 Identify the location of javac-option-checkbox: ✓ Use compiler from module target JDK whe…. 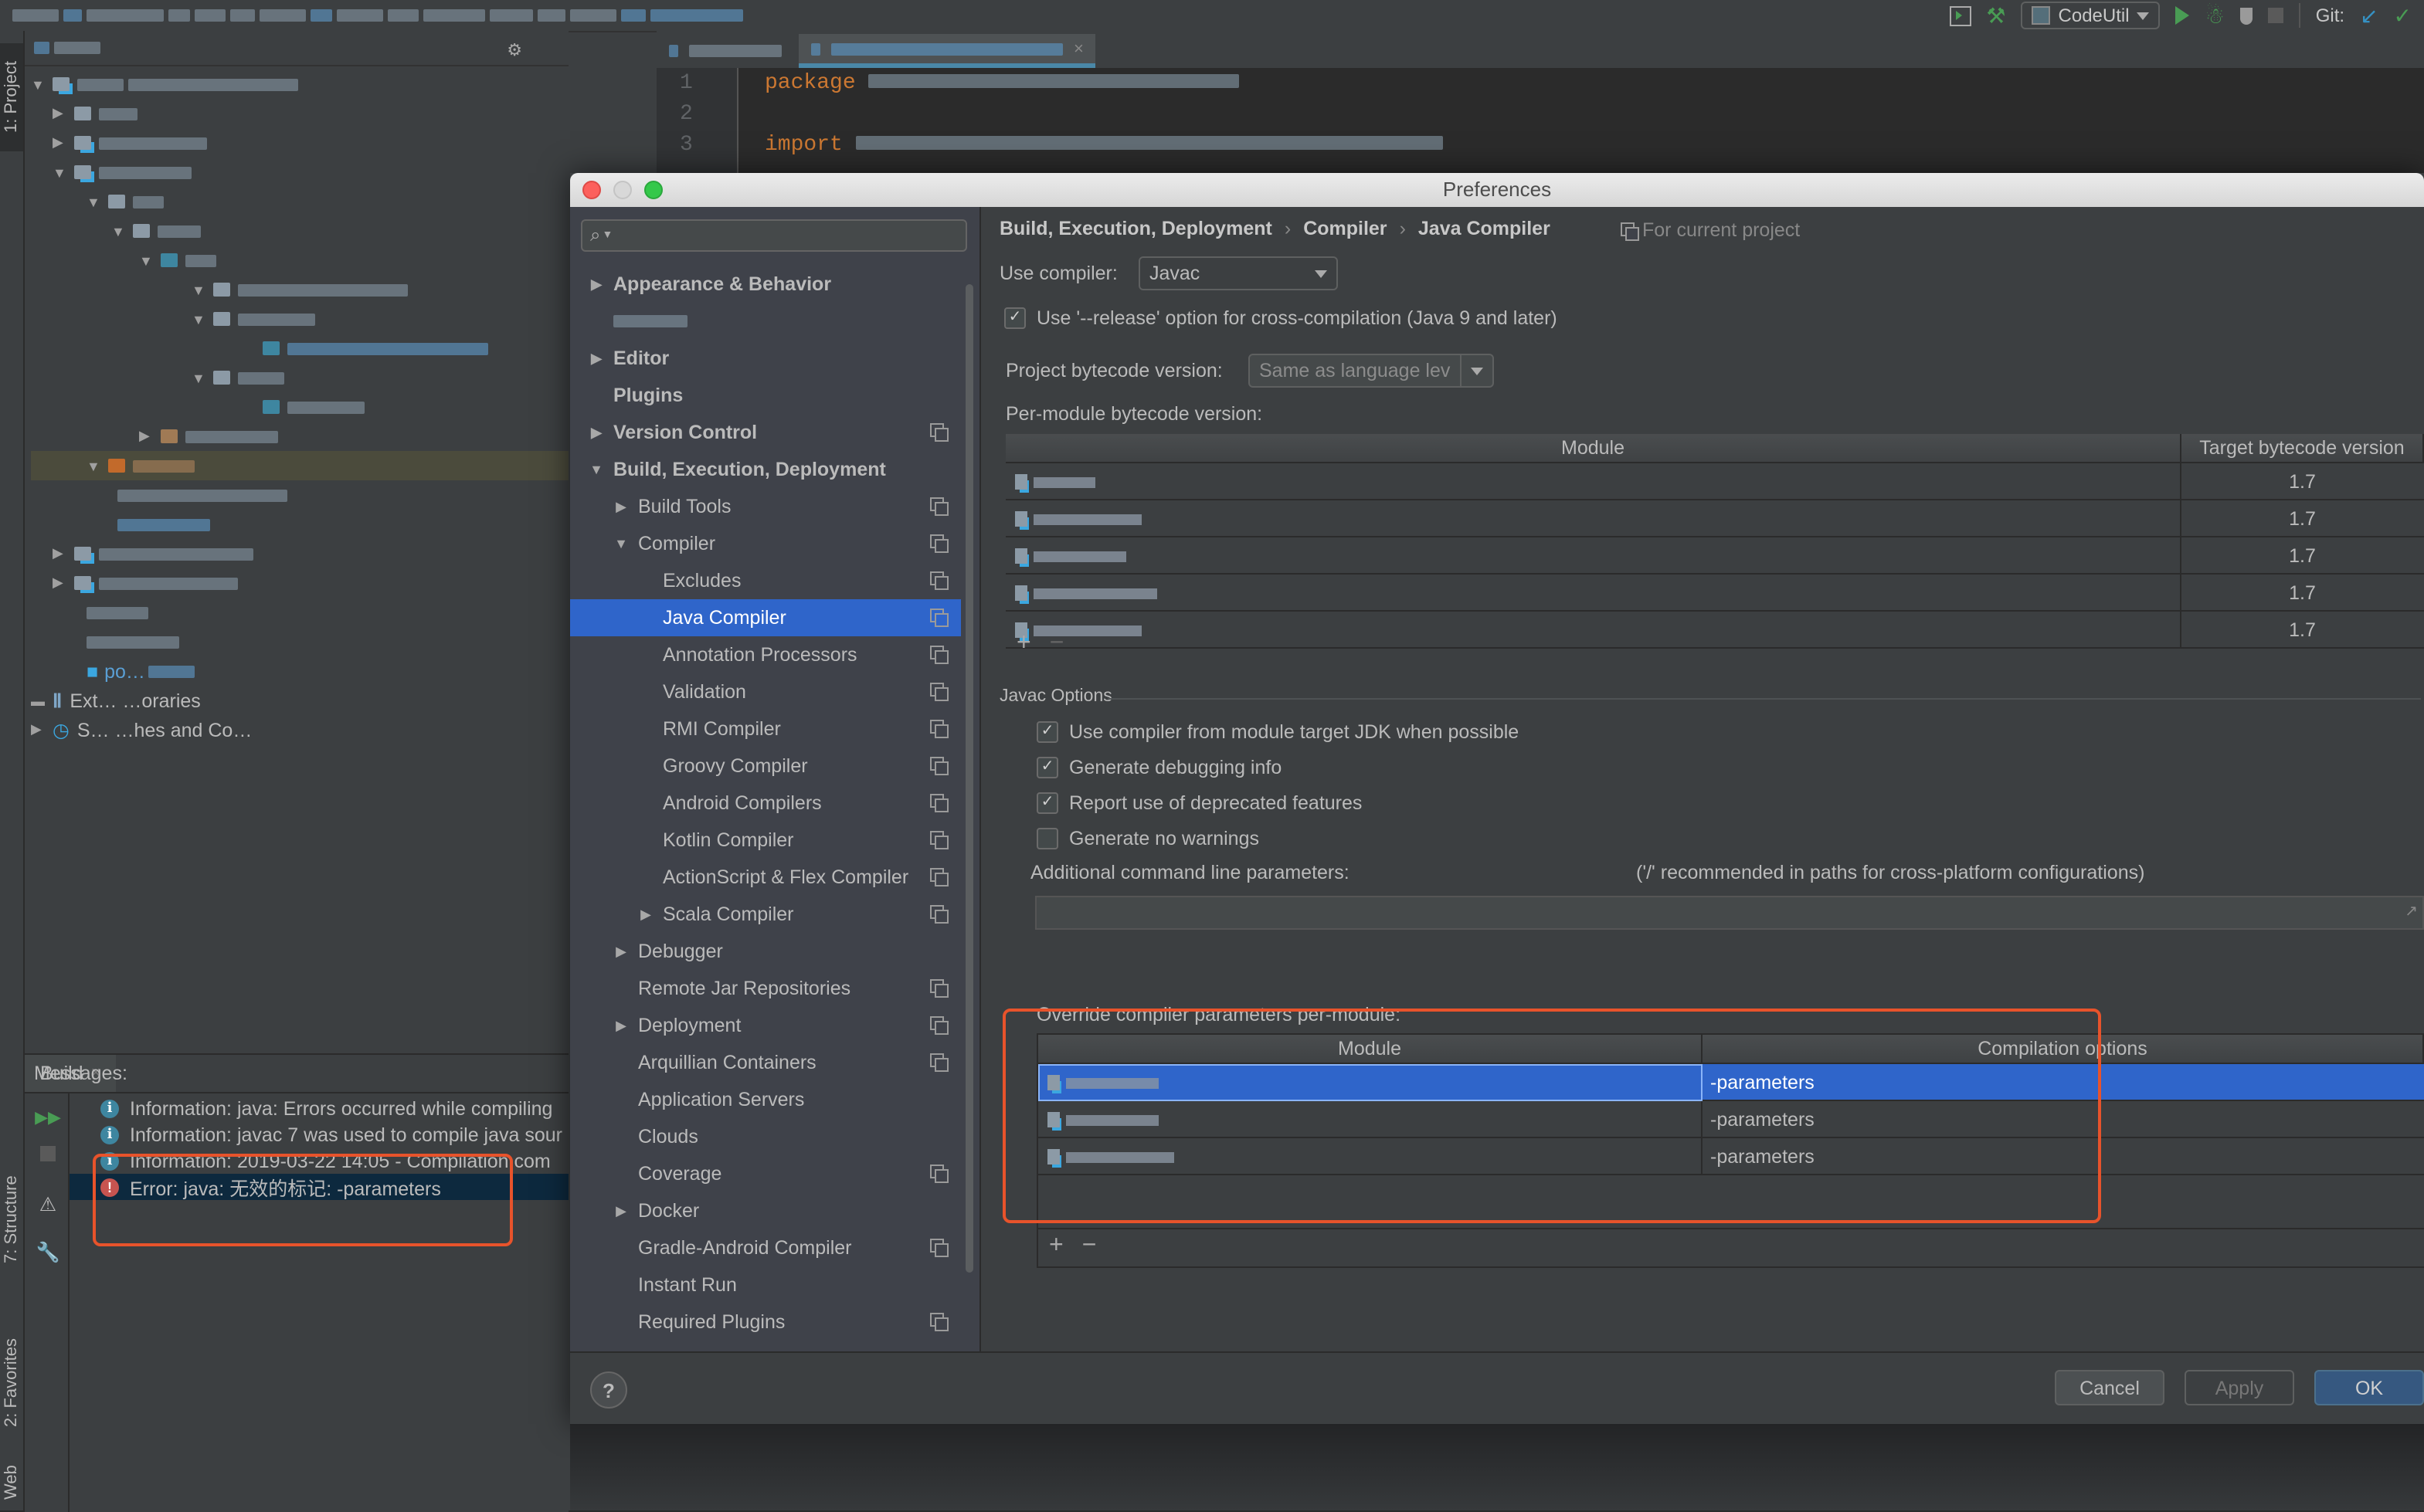
(1278, 732).